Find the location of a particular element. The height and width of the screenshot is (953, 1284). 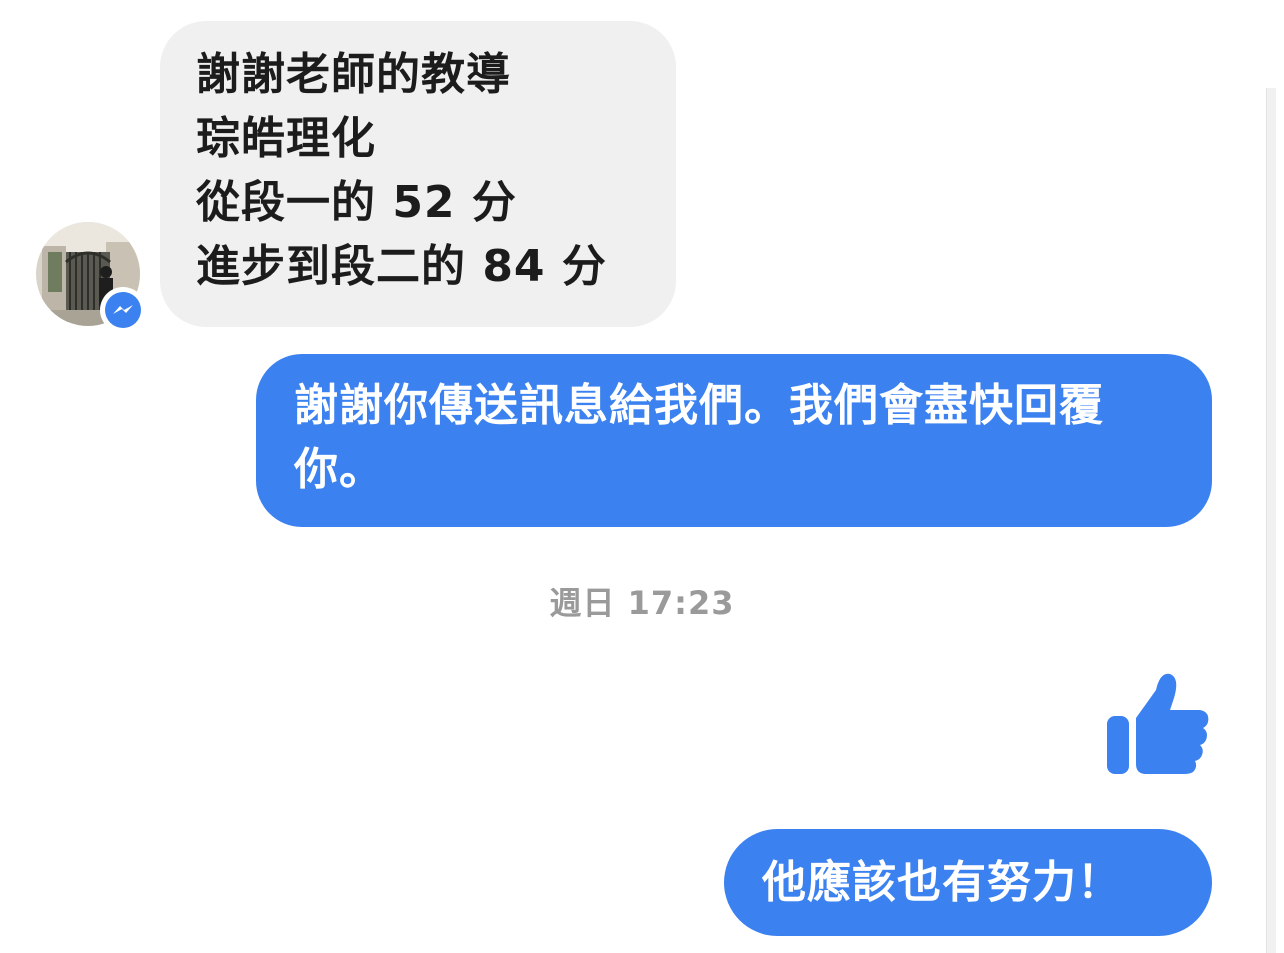

message-line: 進步到段二的 84 分 is located at coordinates (401, 266).